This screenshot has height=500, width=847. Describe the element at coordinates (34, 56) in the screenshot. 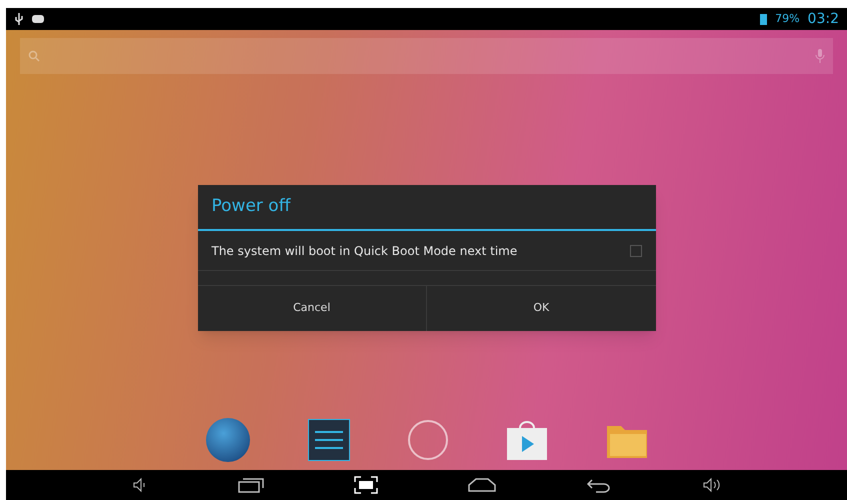

I see `search-icon` at that location.